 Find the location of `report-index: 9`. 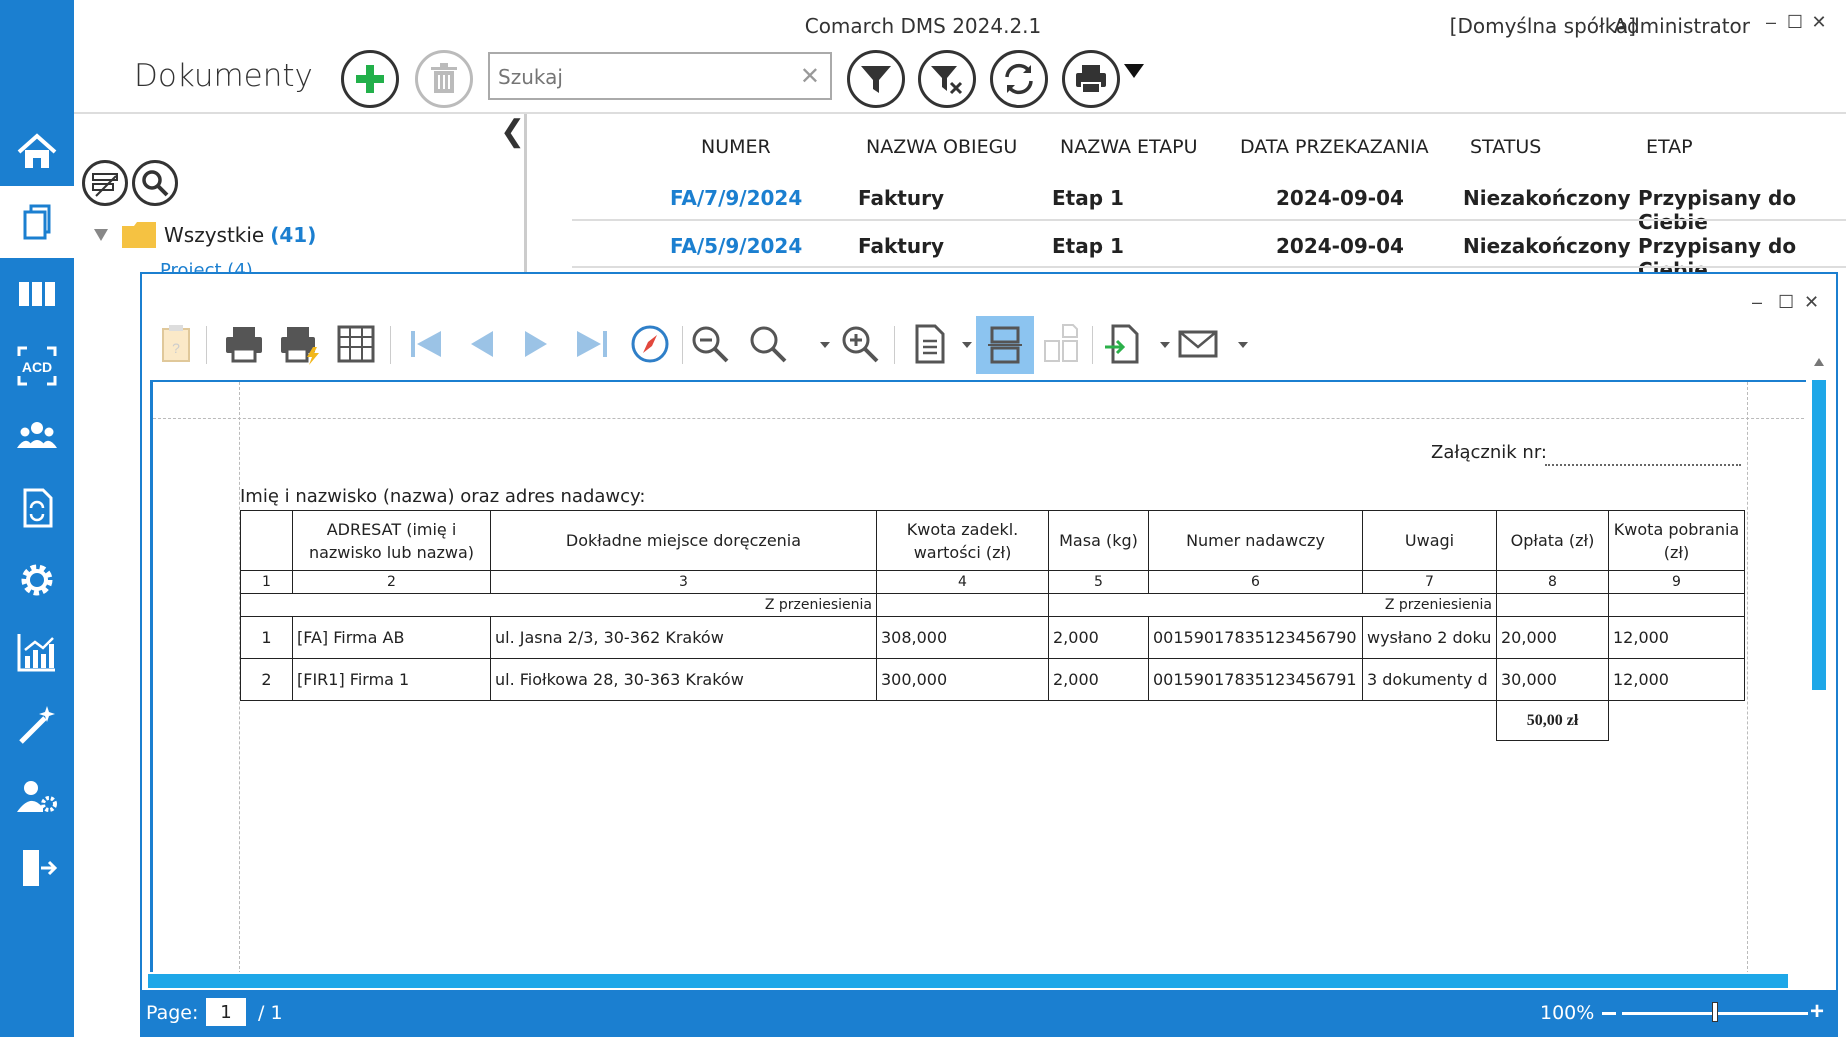

report-index: 9 is located at coordinates (1676, 582).